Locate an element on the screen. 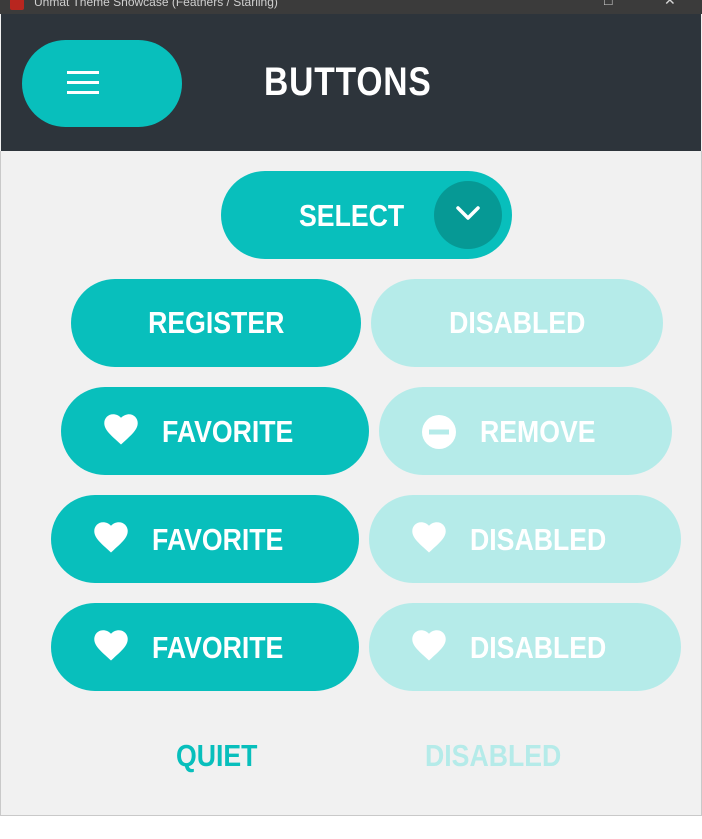 The image size is (702, 839). select-button-label: SELECT is located at coordinates (352, 215).